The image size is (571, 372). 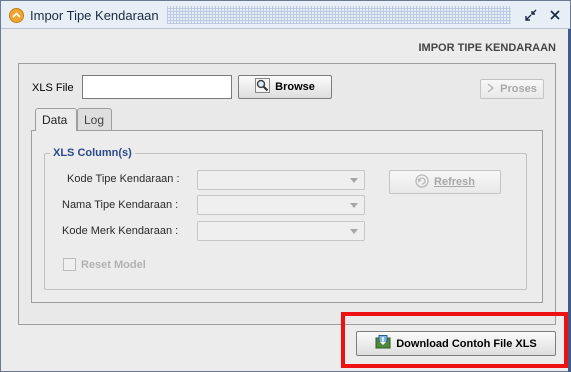 What do you see at coordinates (53, 88) in the screenshot?
I see `xls-file-label: XLS File` at bounding box center [53, 88].